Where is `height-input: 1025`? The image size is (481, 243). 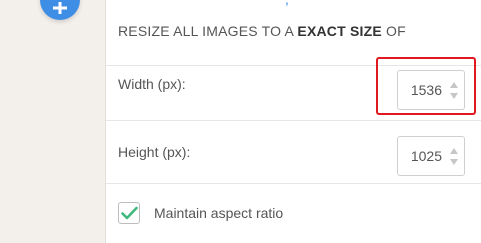
height-input: 1025 is located at coordinates (431, 156).